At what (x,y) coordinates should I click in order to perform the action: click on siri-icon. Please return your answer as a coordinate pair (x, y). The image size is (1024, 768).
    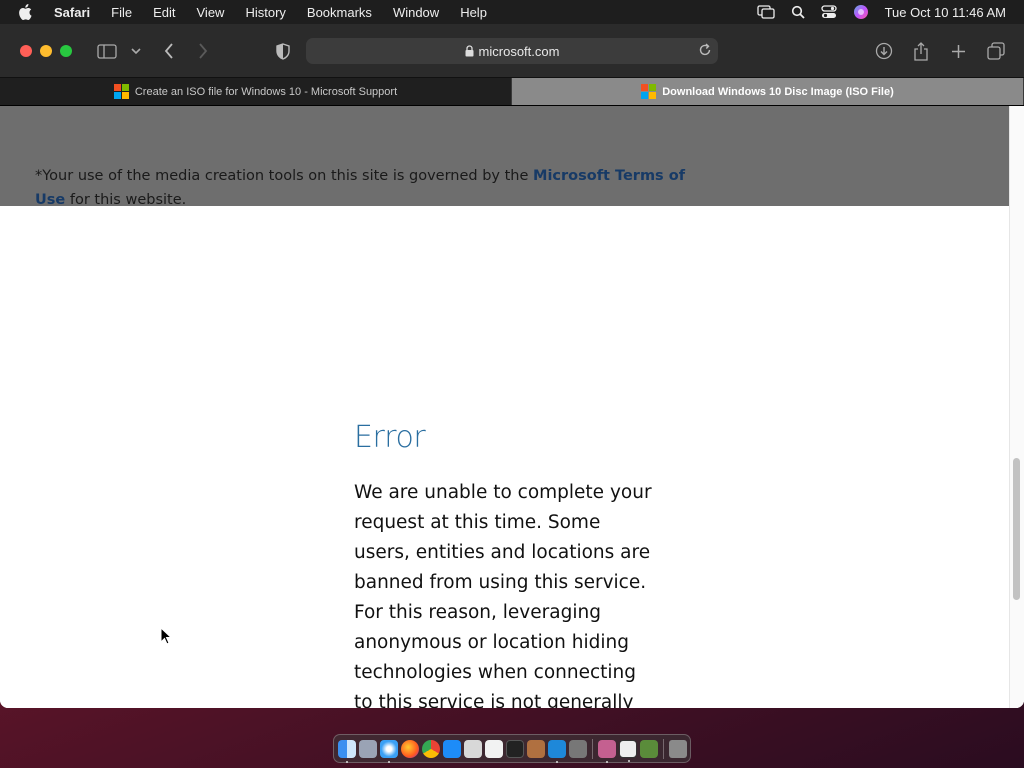
    Looking at the image, I should click on (861, 12).